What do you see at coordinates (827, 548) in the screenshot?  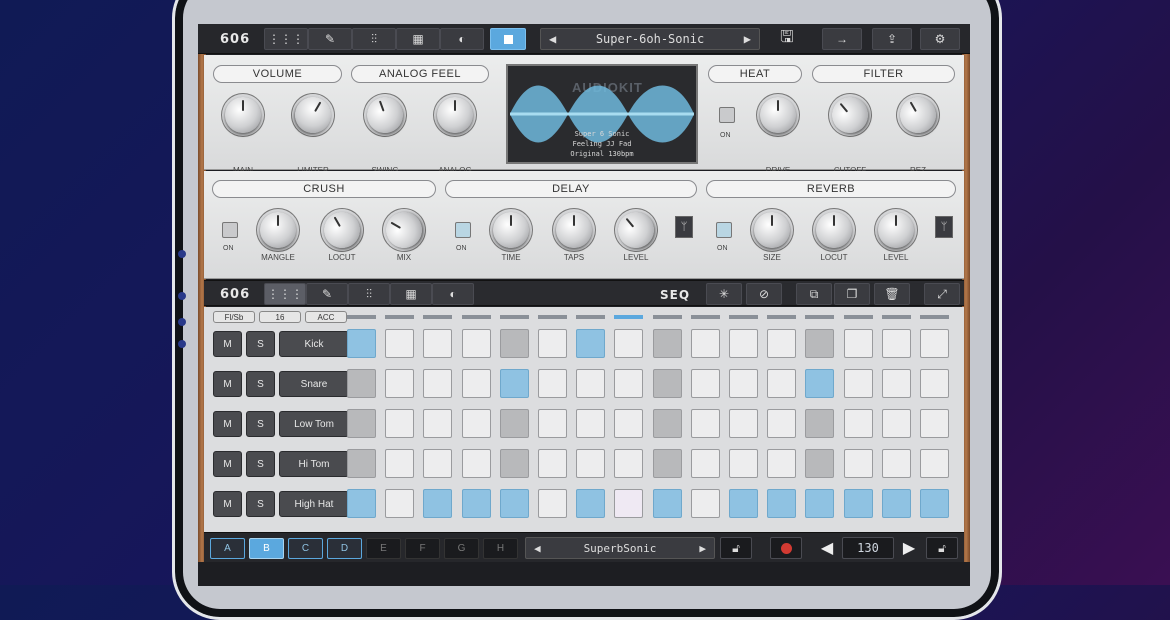 I see `tempo-down-button: ◀` at bounding box center [827, 548].